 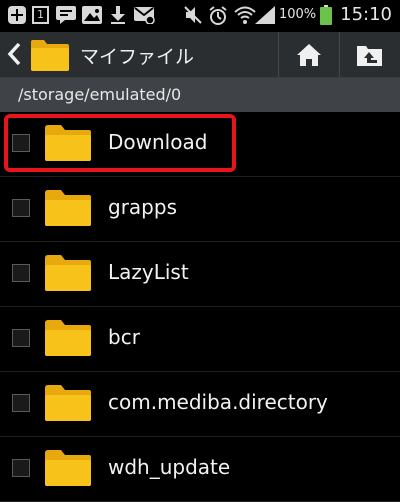 What do you see at coordinates (124, 337) in the screenshot?
I see `file-name: bcr` at bounding box center [124, 337].